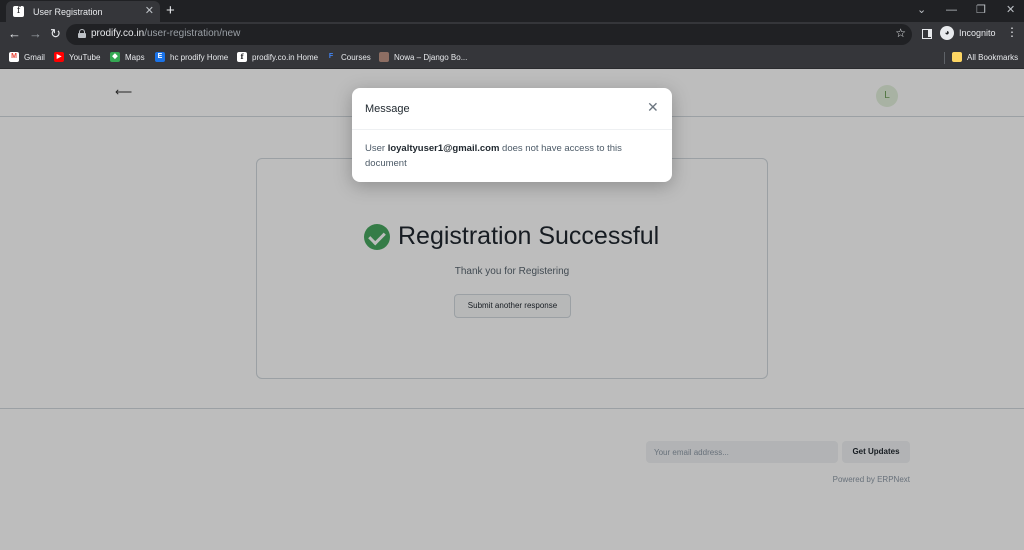  What do you see at coordinates (957, 57) in the screenshot?
I see `folder-icon` at bounding box center [957, 57].